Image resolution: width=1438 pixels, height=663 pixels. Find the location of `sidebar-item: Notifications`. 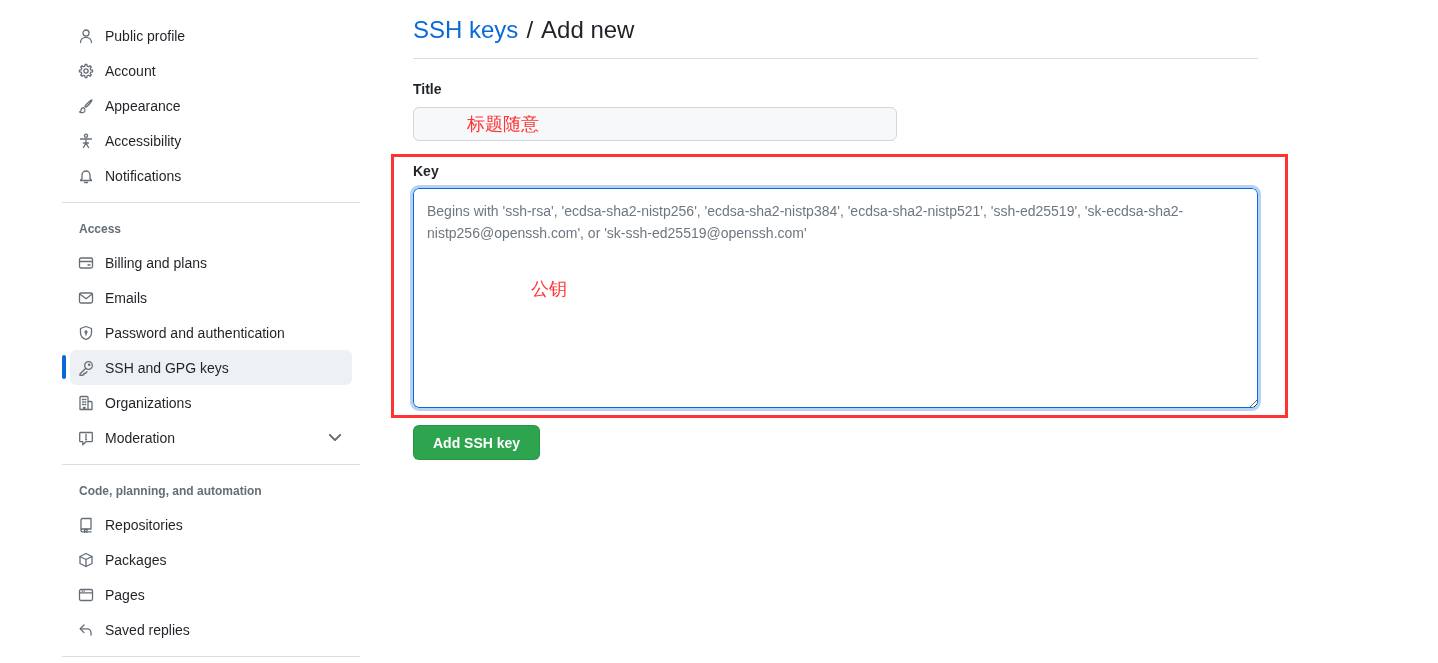

sidebar-item: Notifications is located at coordinates (211, 175).